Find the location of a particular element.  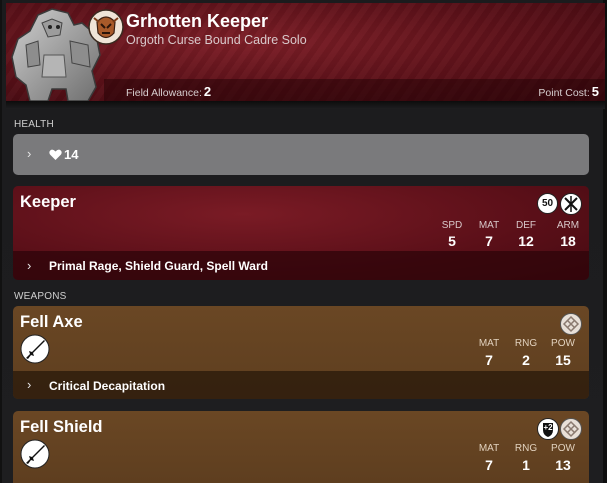

stat-def-value: 12 is located at coordinates (526, 241).